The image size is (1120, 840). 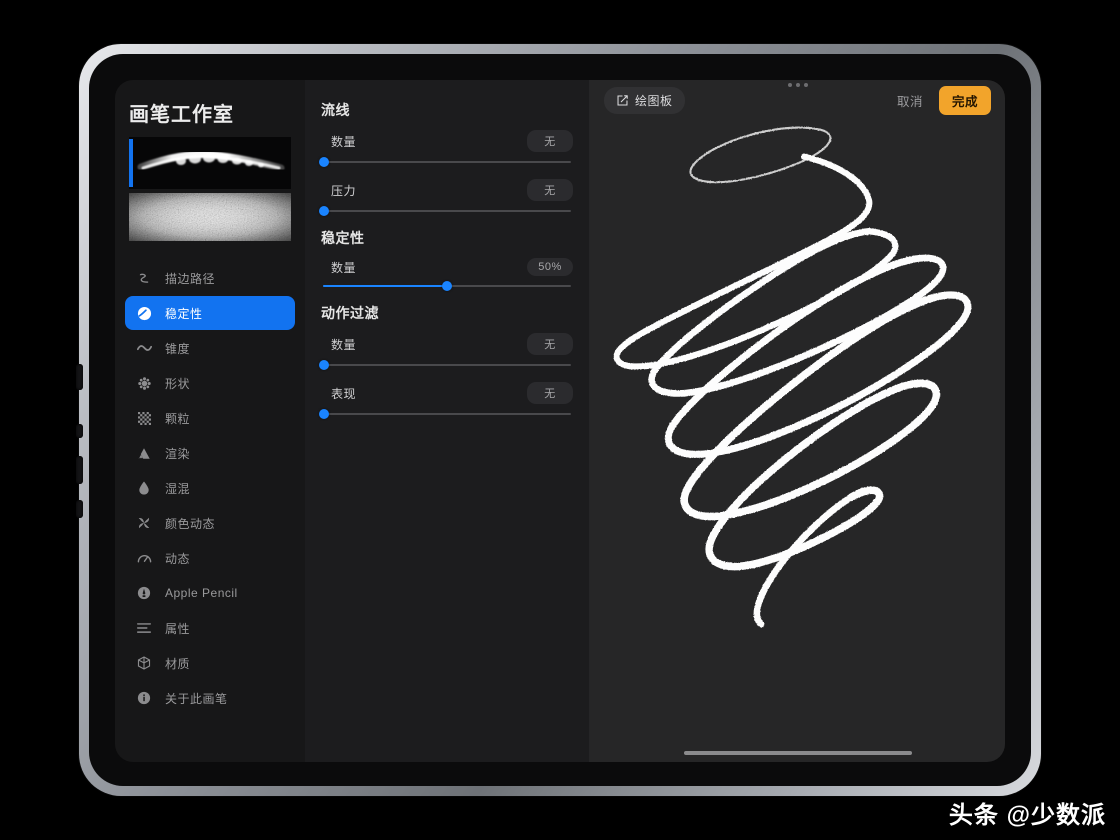 What do you see at coordinates (210, 663) in the screenshot?
I see `sidebar-item-material: 材质` at bounding box center [210, 663].